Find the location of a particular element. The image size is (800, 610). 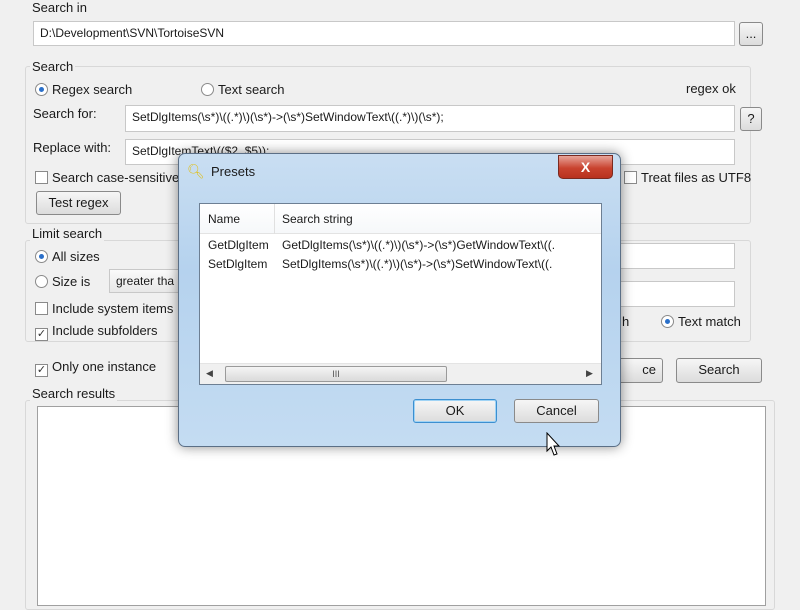

search-group-label: Search is located at coordinates (53, 66).